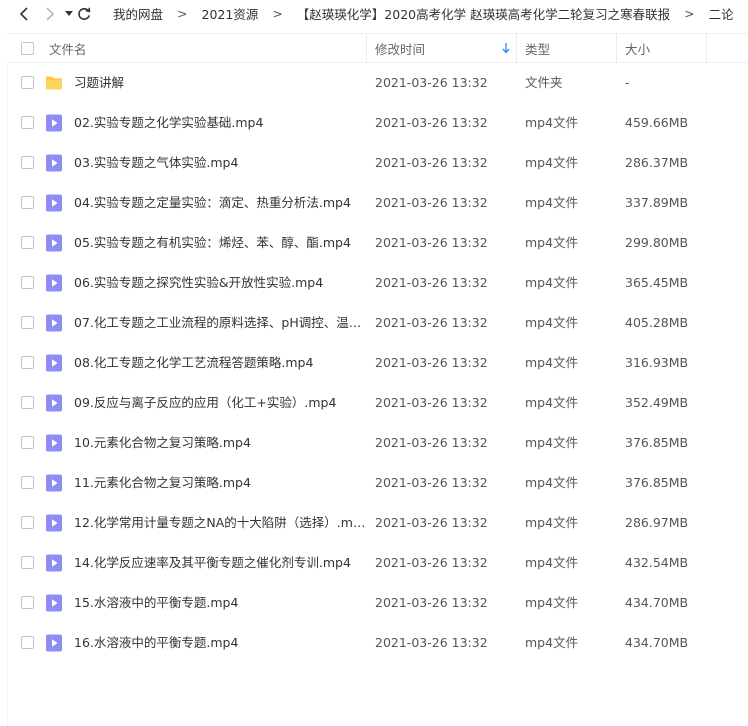  I want to click on column-header-name-label: 文件名, so click(68, 49).